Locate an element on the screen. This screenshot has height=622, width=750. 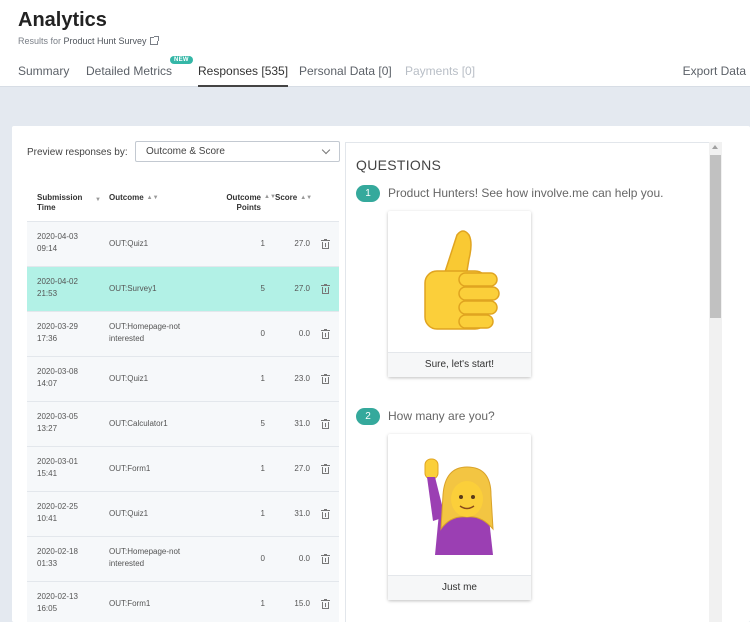
new-badge: NEW is located at coordinates (181, 60).